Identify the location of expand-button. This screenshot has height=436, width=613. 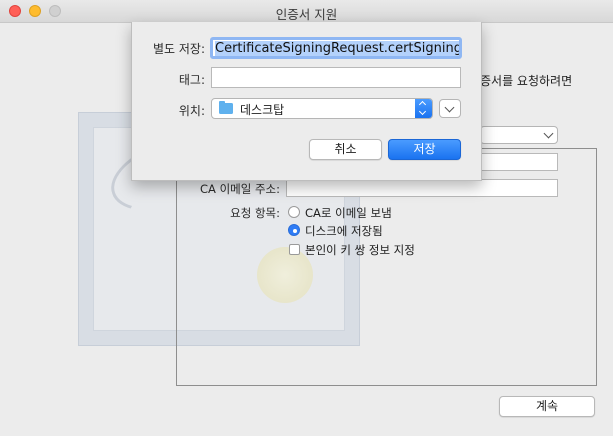
(450, 108).